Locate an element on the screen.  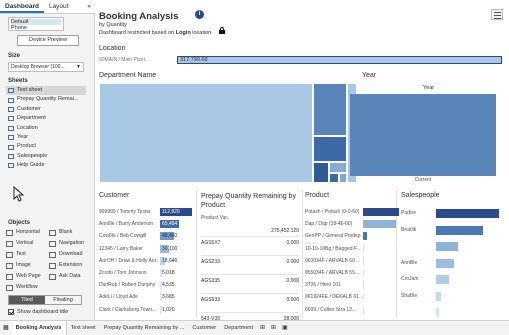
customer-row: AorOH / Drew & Holly Aor... 18,646 is located at coordinates (147, 261).